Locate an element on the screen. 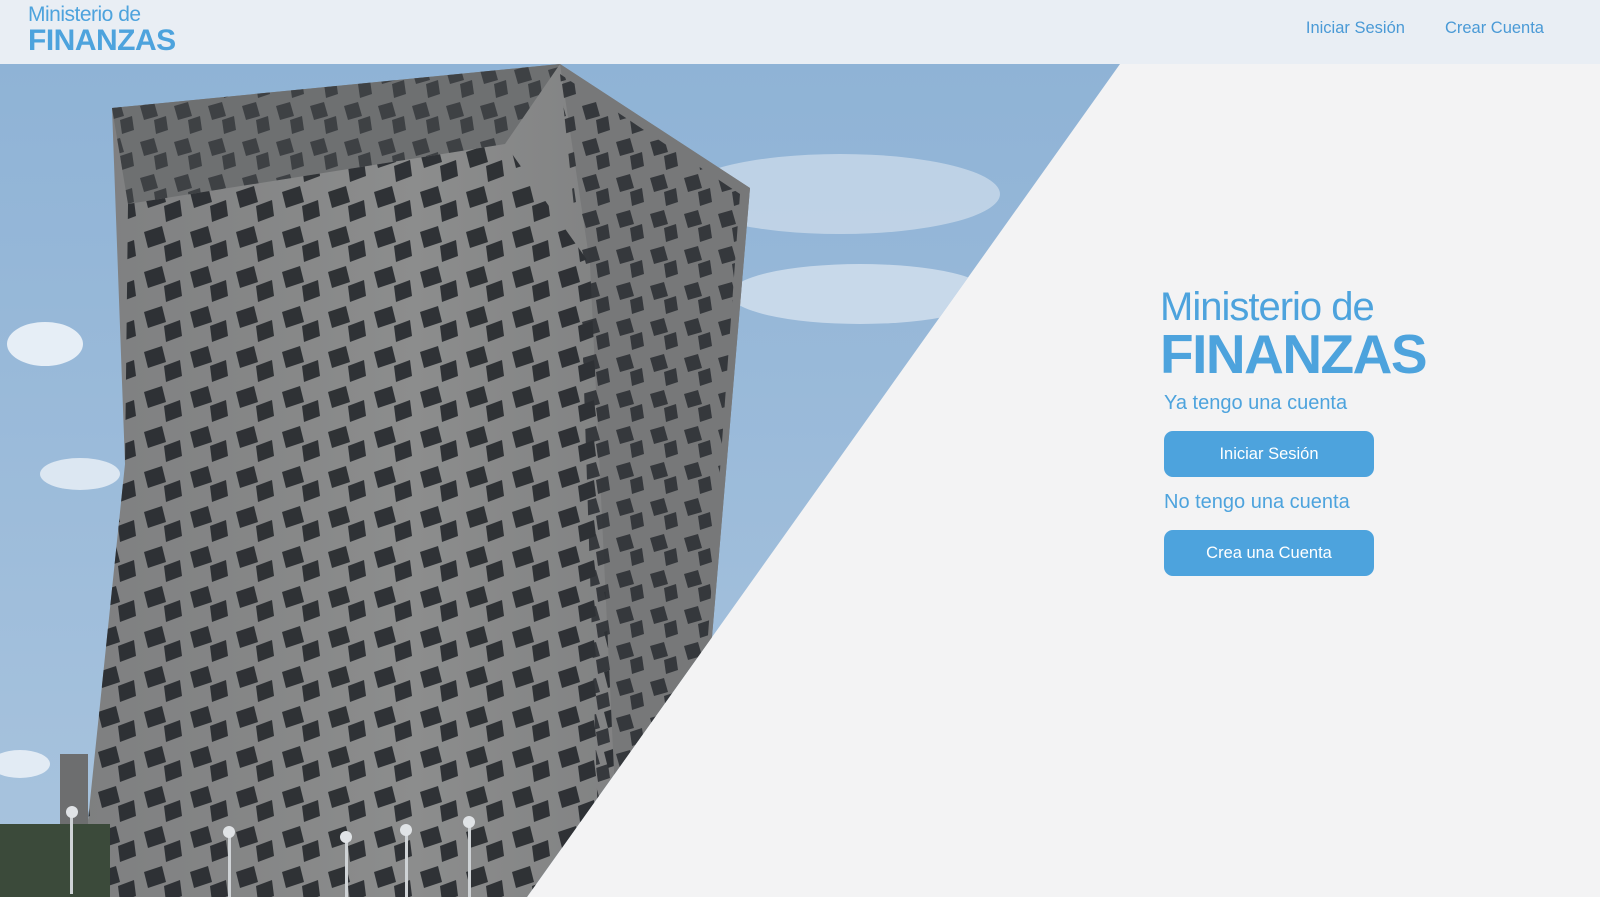 This screenshot has width=1600, height=897. login-button: Iniciar Sesión is located at coordinates (1269, 454).